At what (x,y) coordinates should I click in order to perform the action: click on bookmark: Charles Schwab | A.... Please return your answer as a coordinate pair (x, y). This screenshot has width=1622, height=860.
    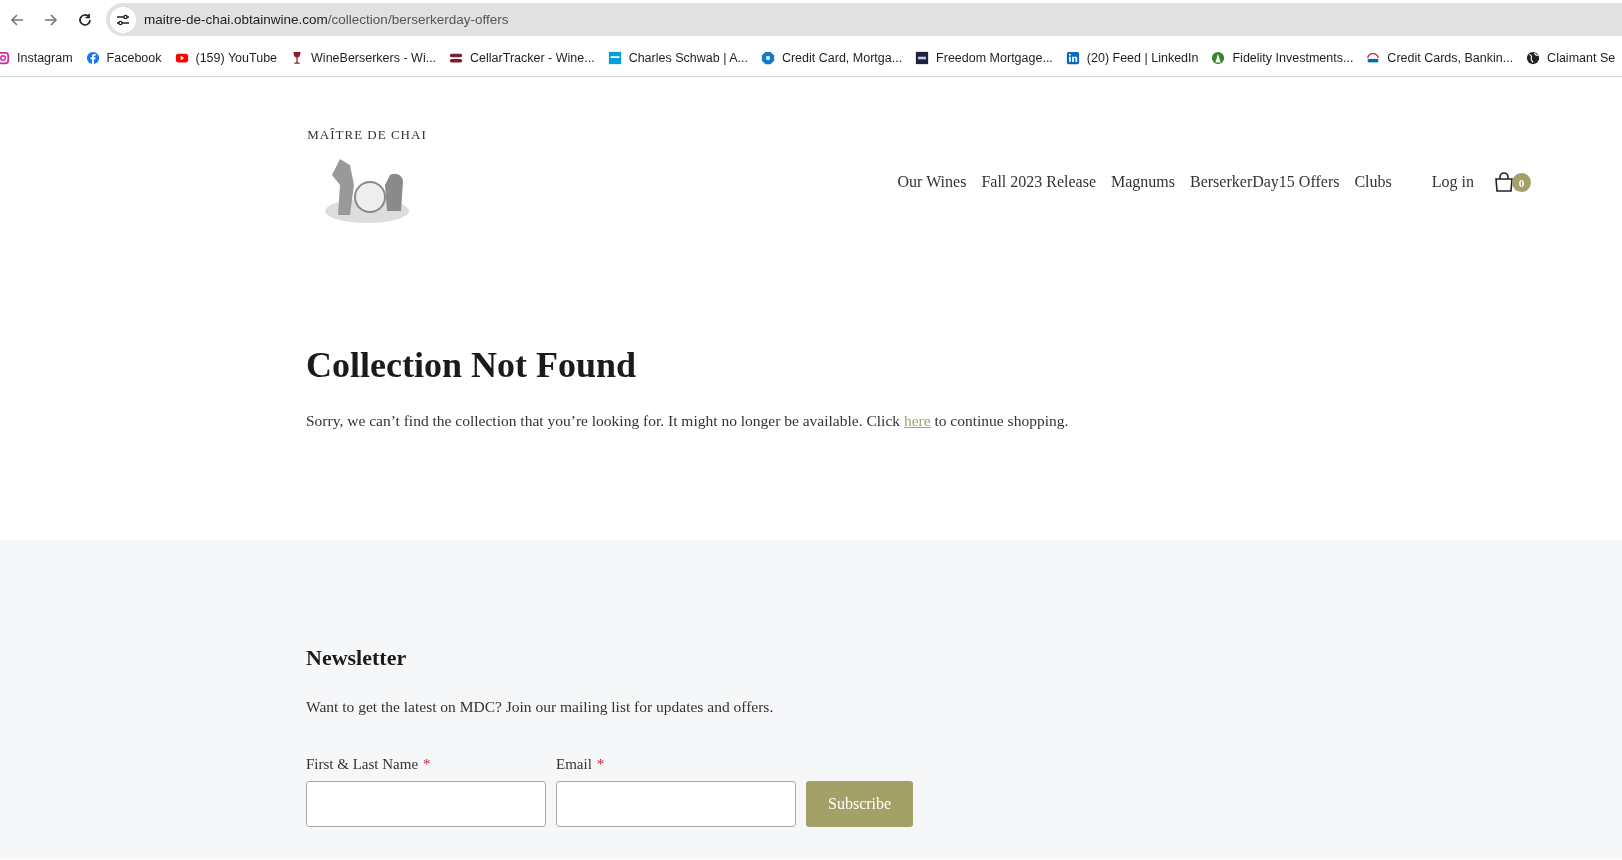
    Looking at the image, I should click on (677, 57).